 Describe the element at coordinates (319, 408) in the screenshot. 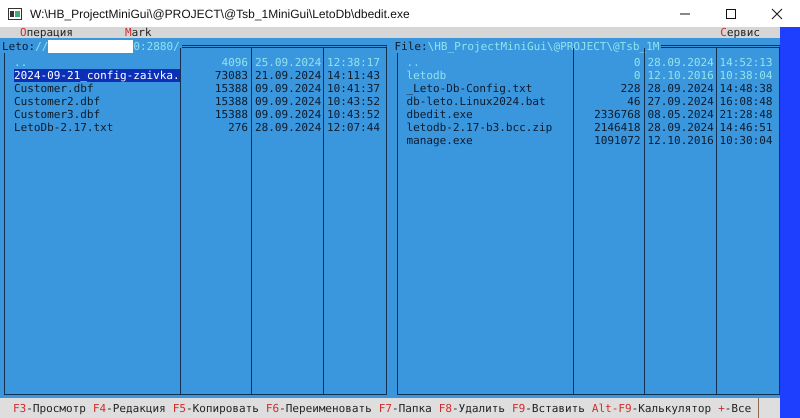

I see `function-key-hint: F6-Переименовать` at that location.